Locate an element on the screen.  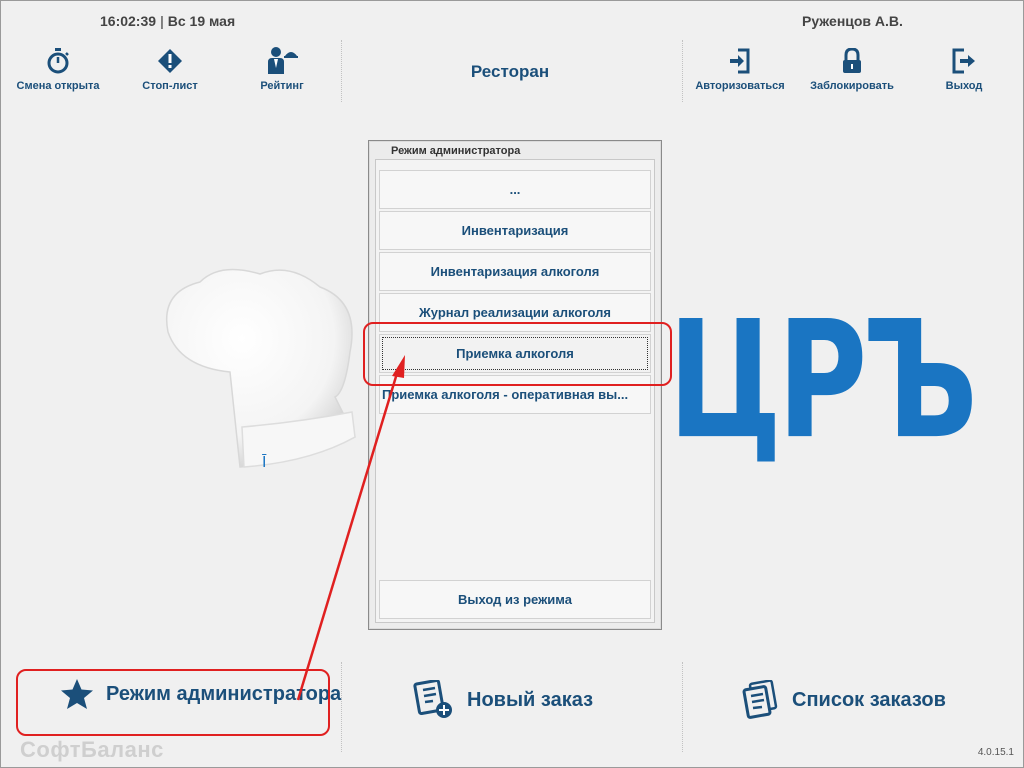
admin-mode-label: Режим администратора is located at coordinates (224, 694).